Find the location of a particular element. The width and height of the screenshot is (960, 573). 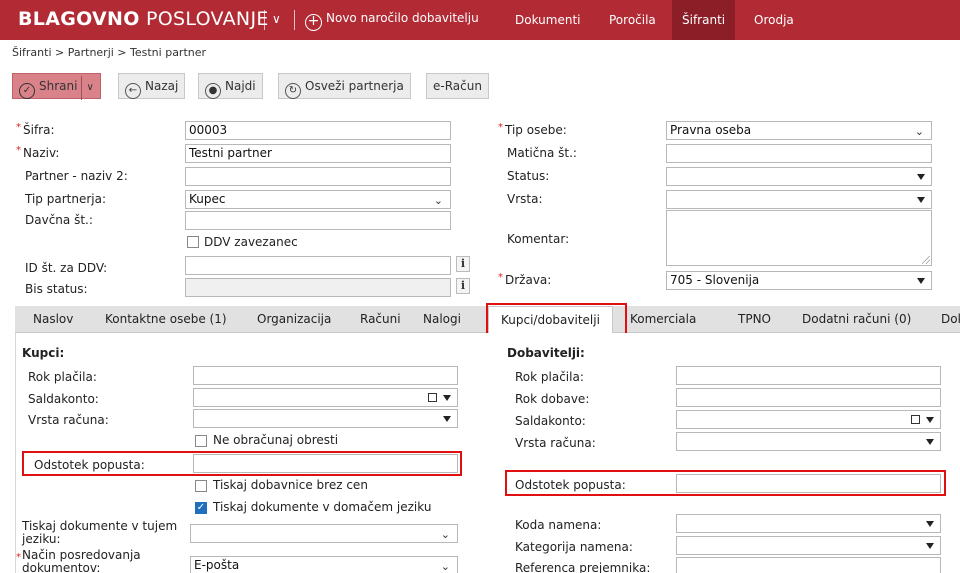

naziv-input: Testni partner is located at coordinates (318, 153).